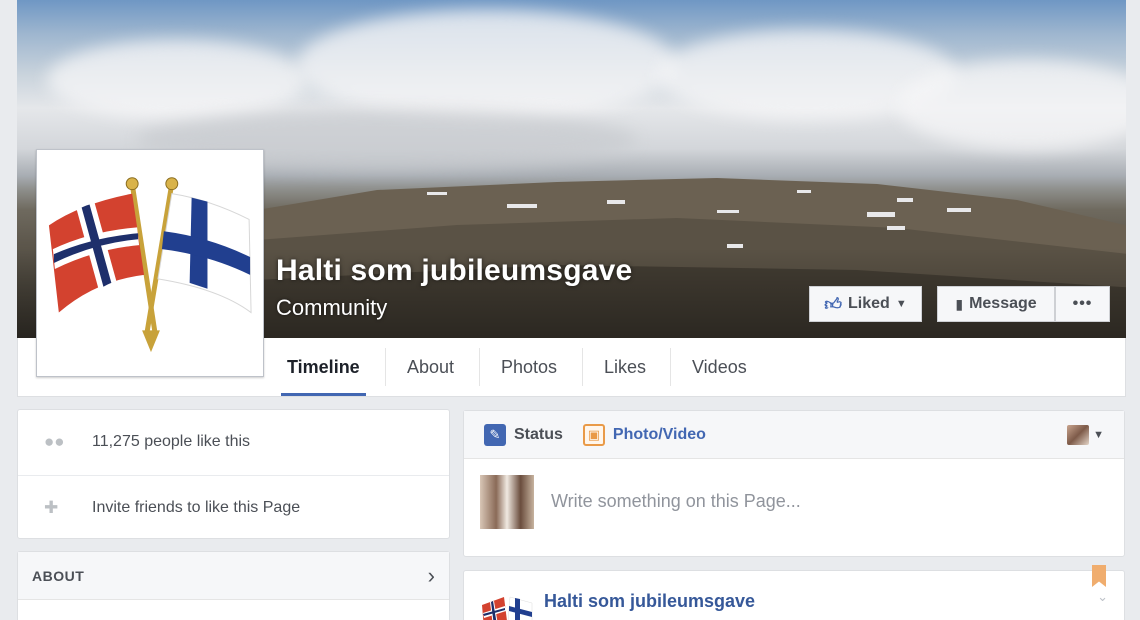 This screenshot has width=1140, height=620. Describe the element at coordinates (538, 434) in the screenshot. I see `status-label: Status` at that location.